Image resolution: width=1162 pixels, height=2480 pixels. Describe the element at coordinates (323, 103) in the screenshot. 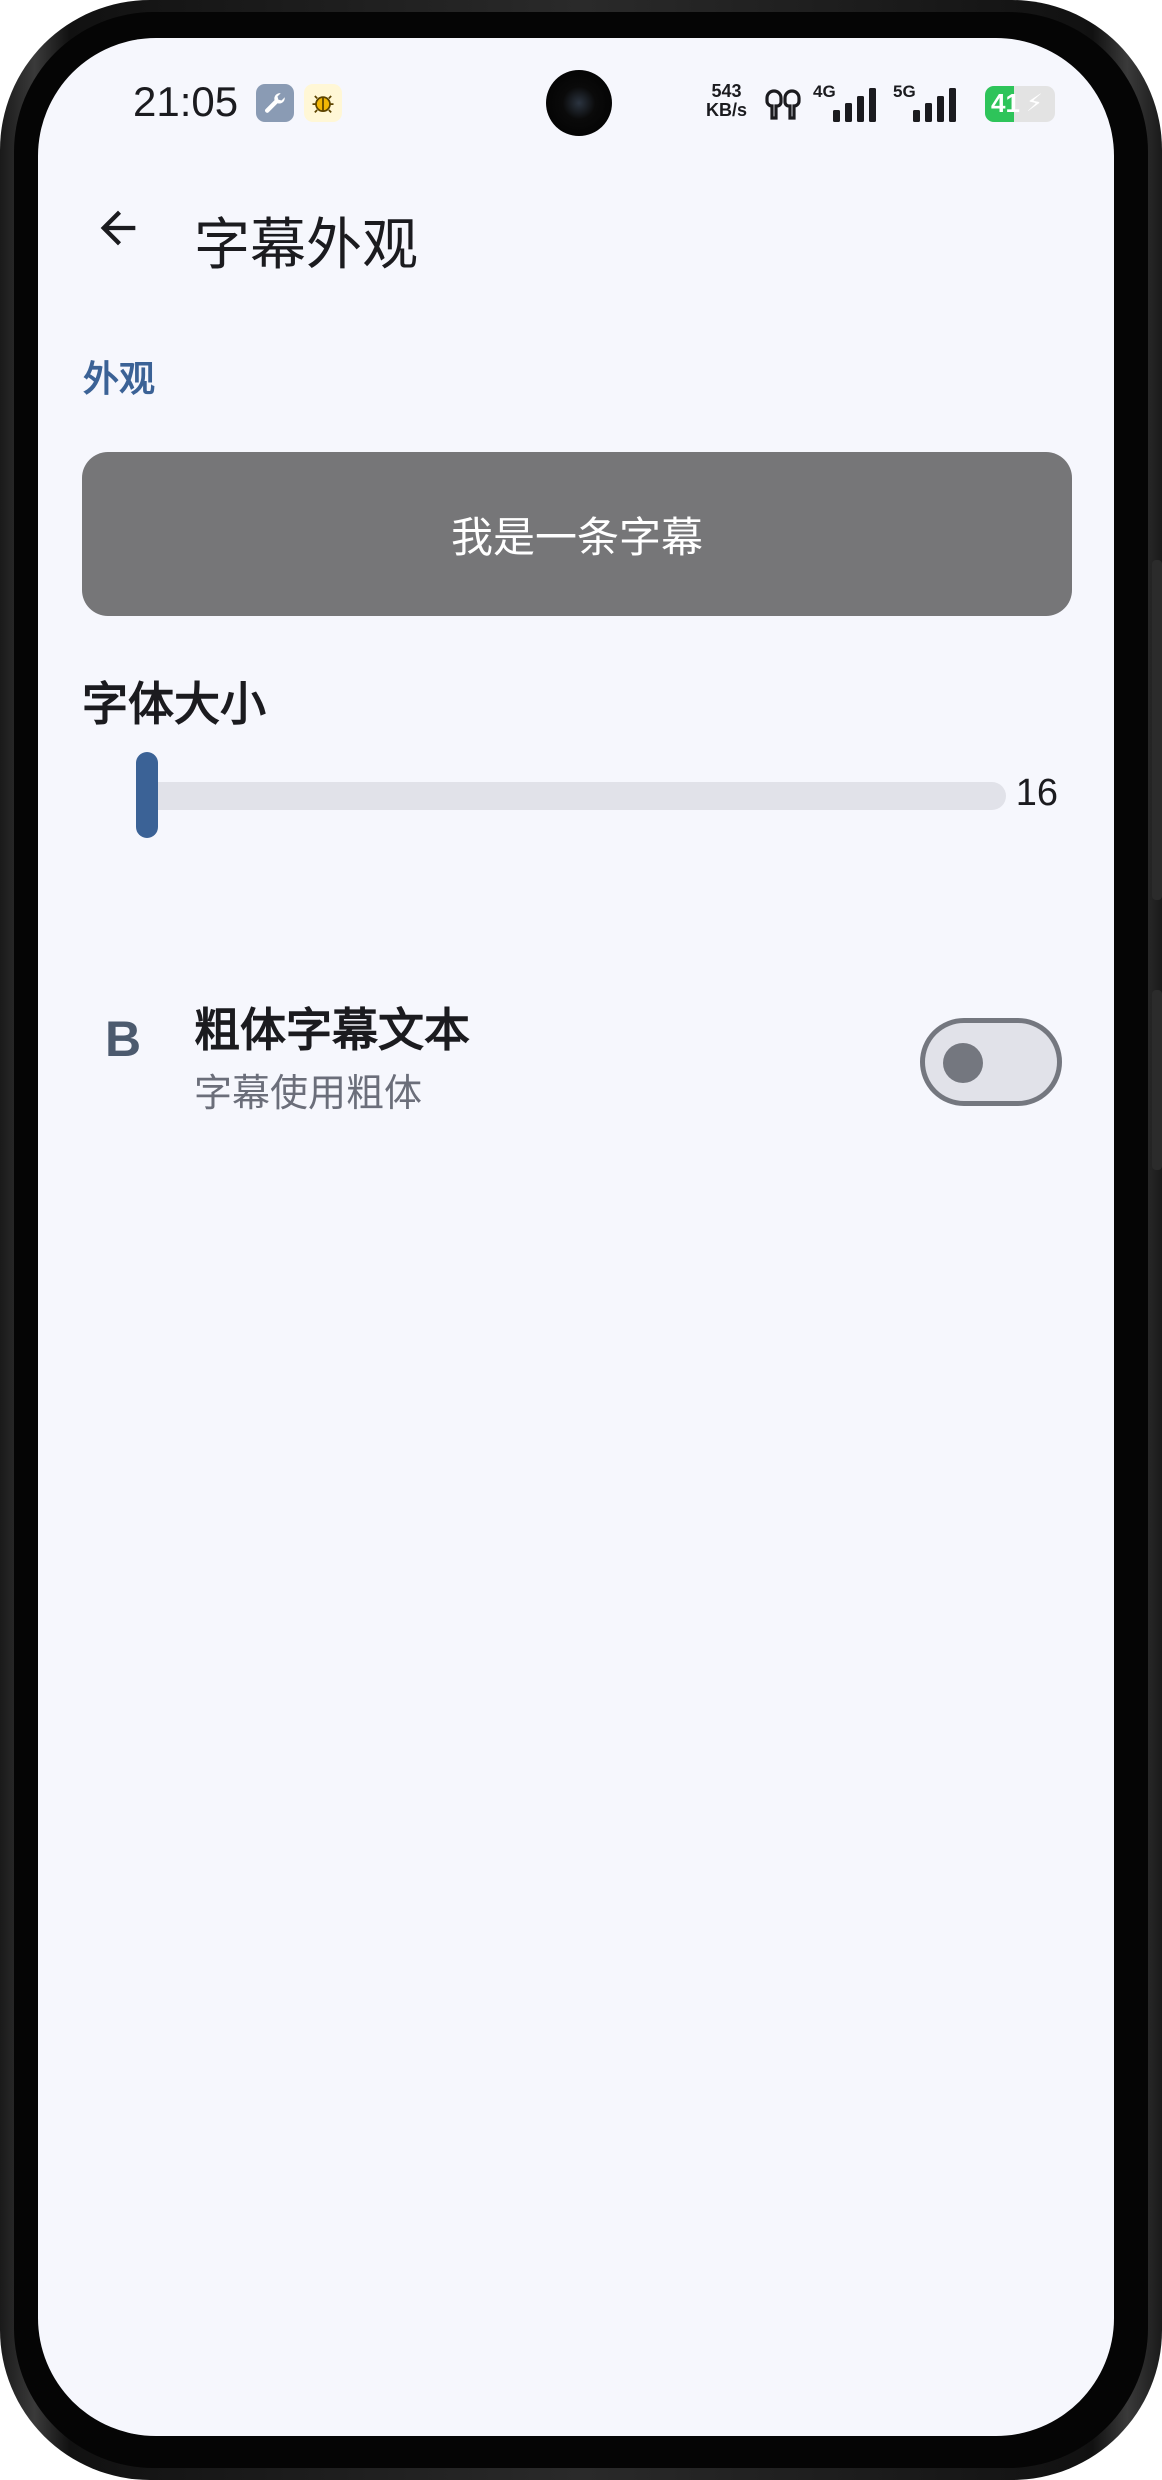

I see `bug-icon` at that location.